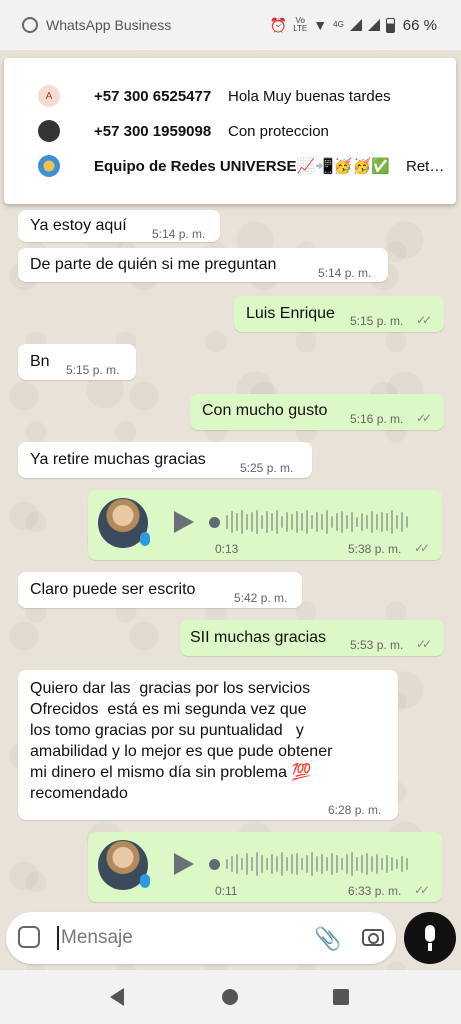 The image size is (461, 1024). I want to click on whatsapp-icon, so click(30, 25).